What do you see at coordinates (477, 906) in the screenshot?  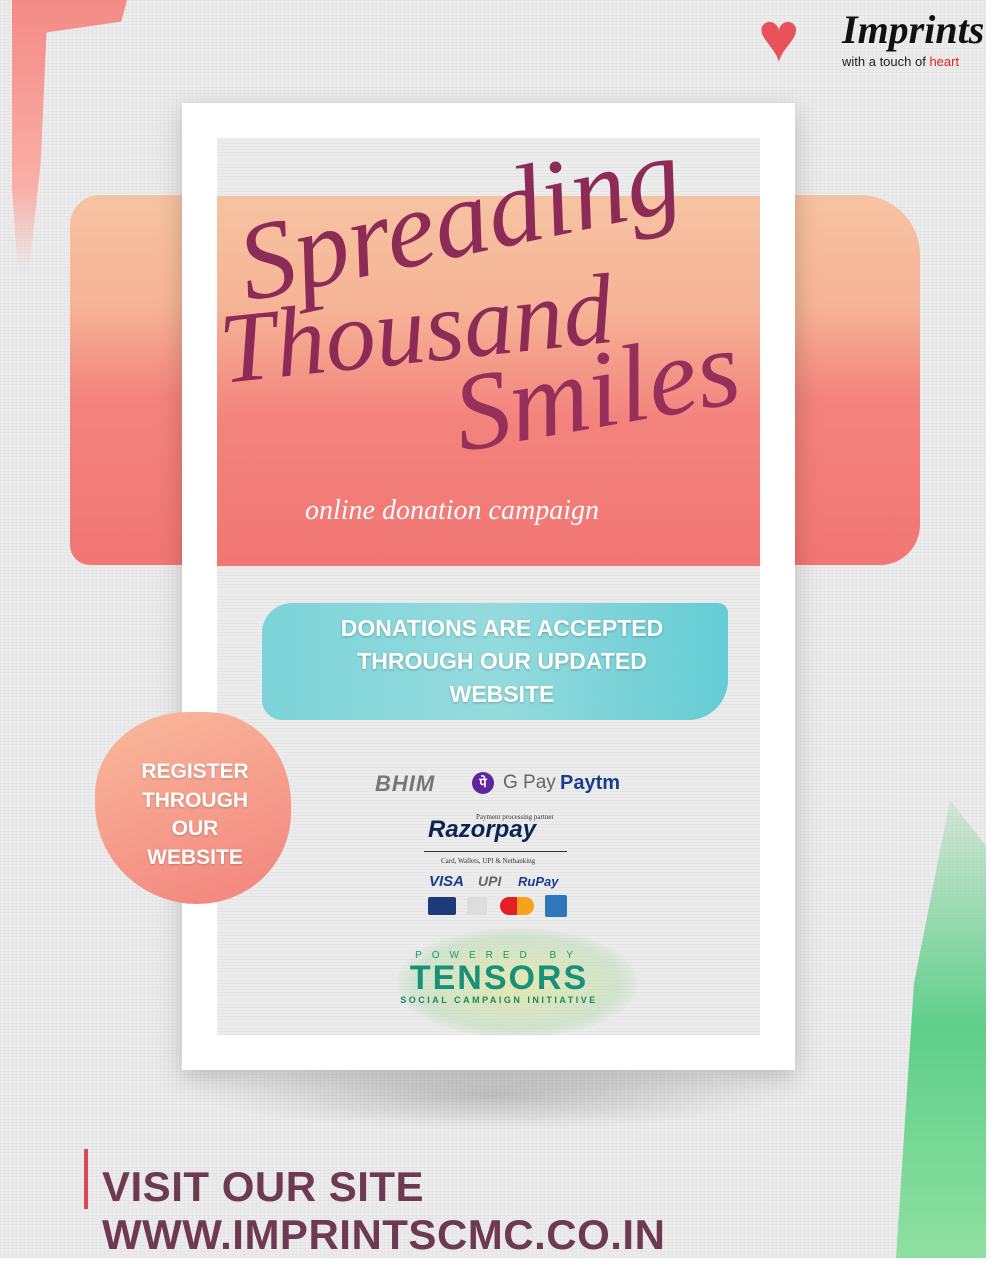 I see `diners-card-icon` at bounding box center [477, 906].